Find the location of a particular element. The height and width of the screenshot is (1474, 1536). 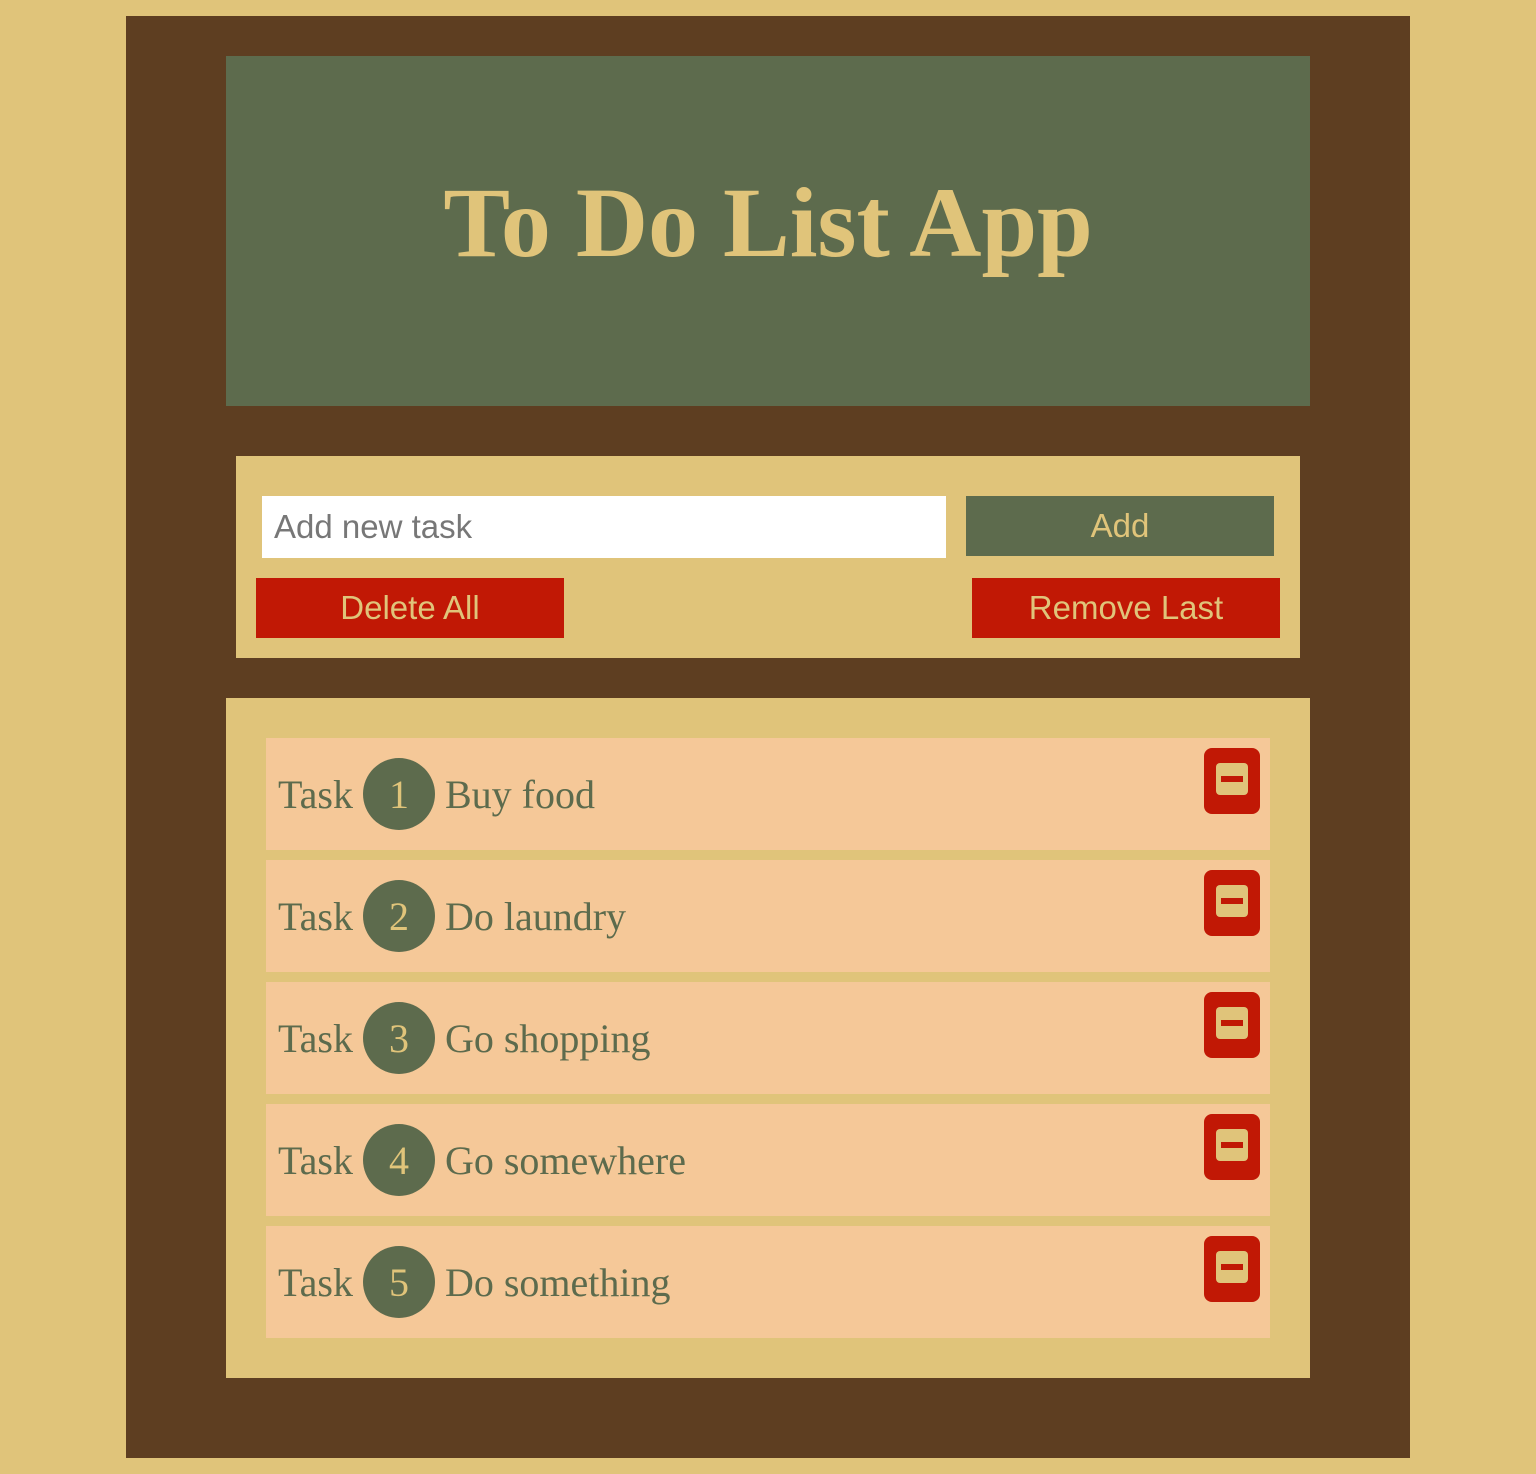

task-text: Do something is located at coordinates (557, 1282).